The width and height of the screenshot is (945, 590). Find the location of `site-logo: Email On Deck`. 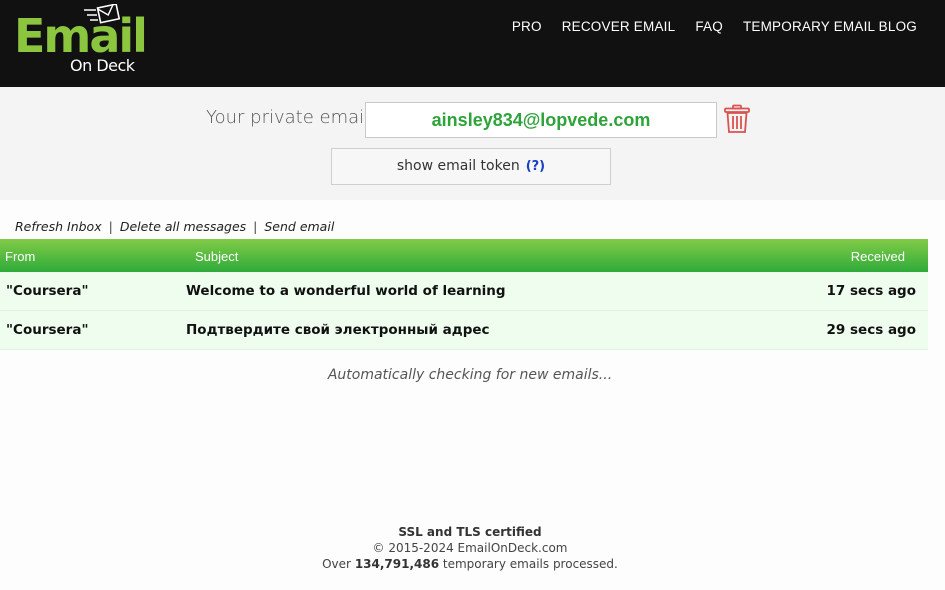

site-logo: Email On Deck is located at coordinates (81, 43).